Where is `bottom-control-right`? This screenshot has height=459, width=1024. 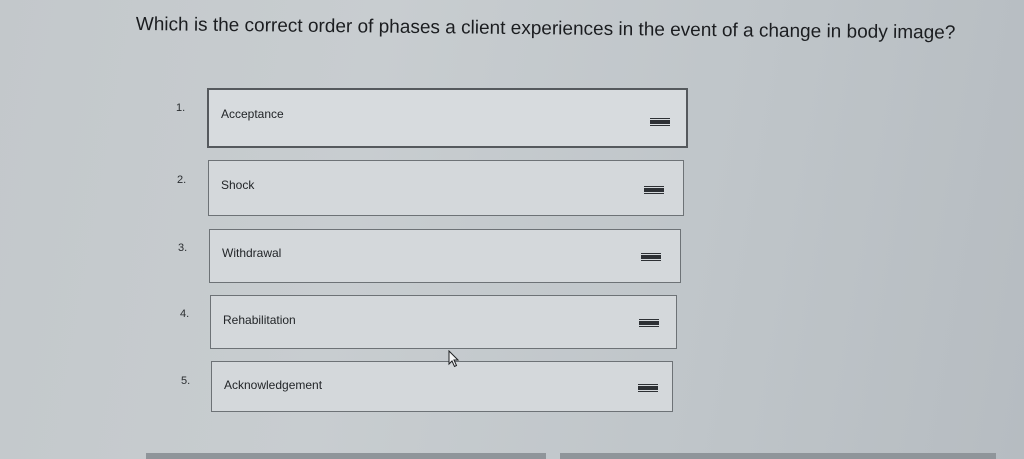 bottom-control-right is located at coordinates (778, 456).